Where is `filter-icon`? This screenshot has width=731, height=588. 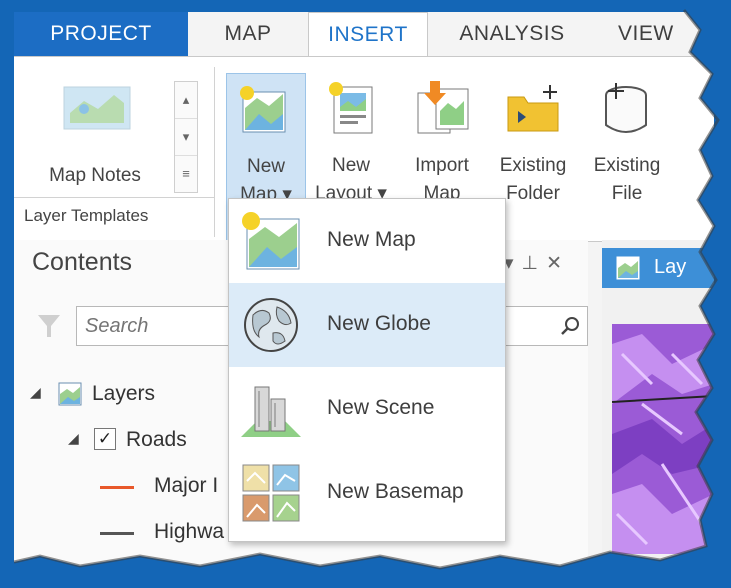 filter-icon is located at coordinates (49, 326).